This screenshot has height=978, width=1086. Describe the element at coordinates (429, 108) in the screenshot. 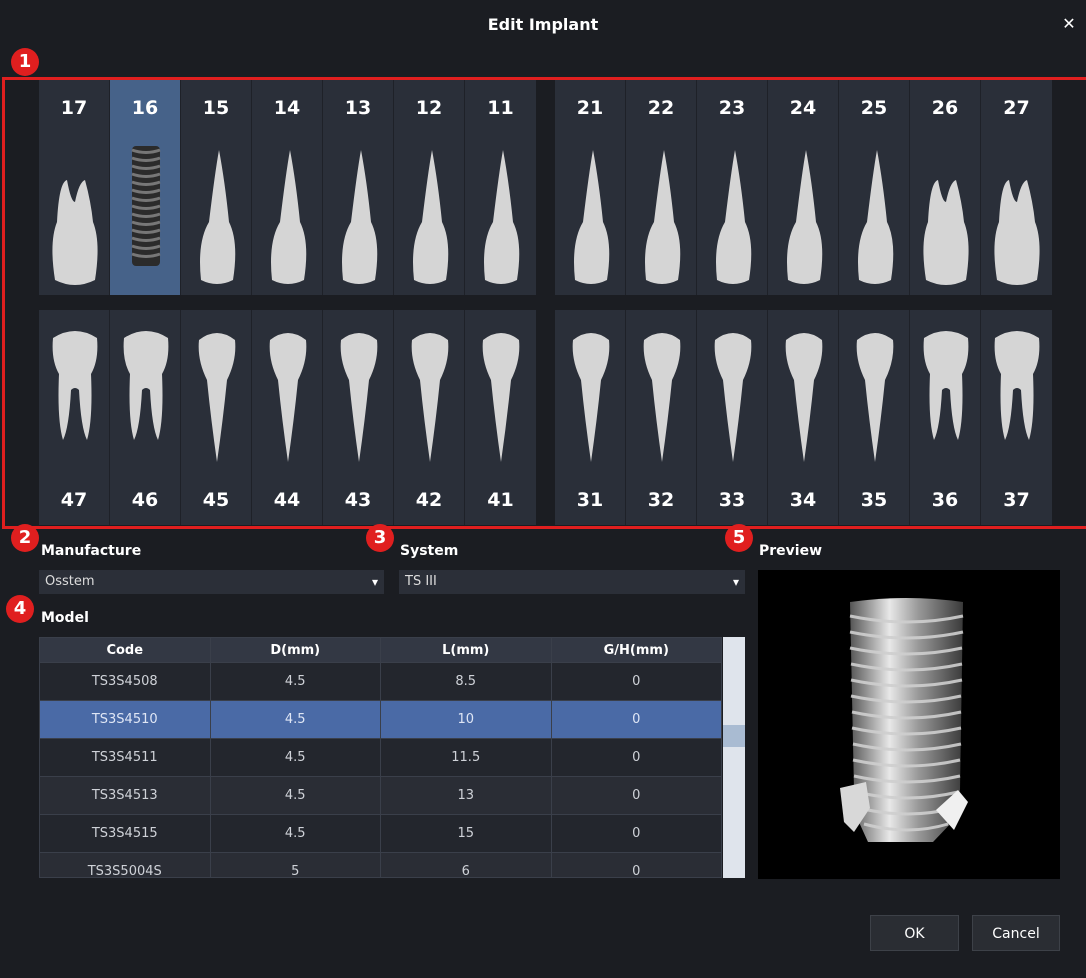

I see `tooth-number: 12` at that location.